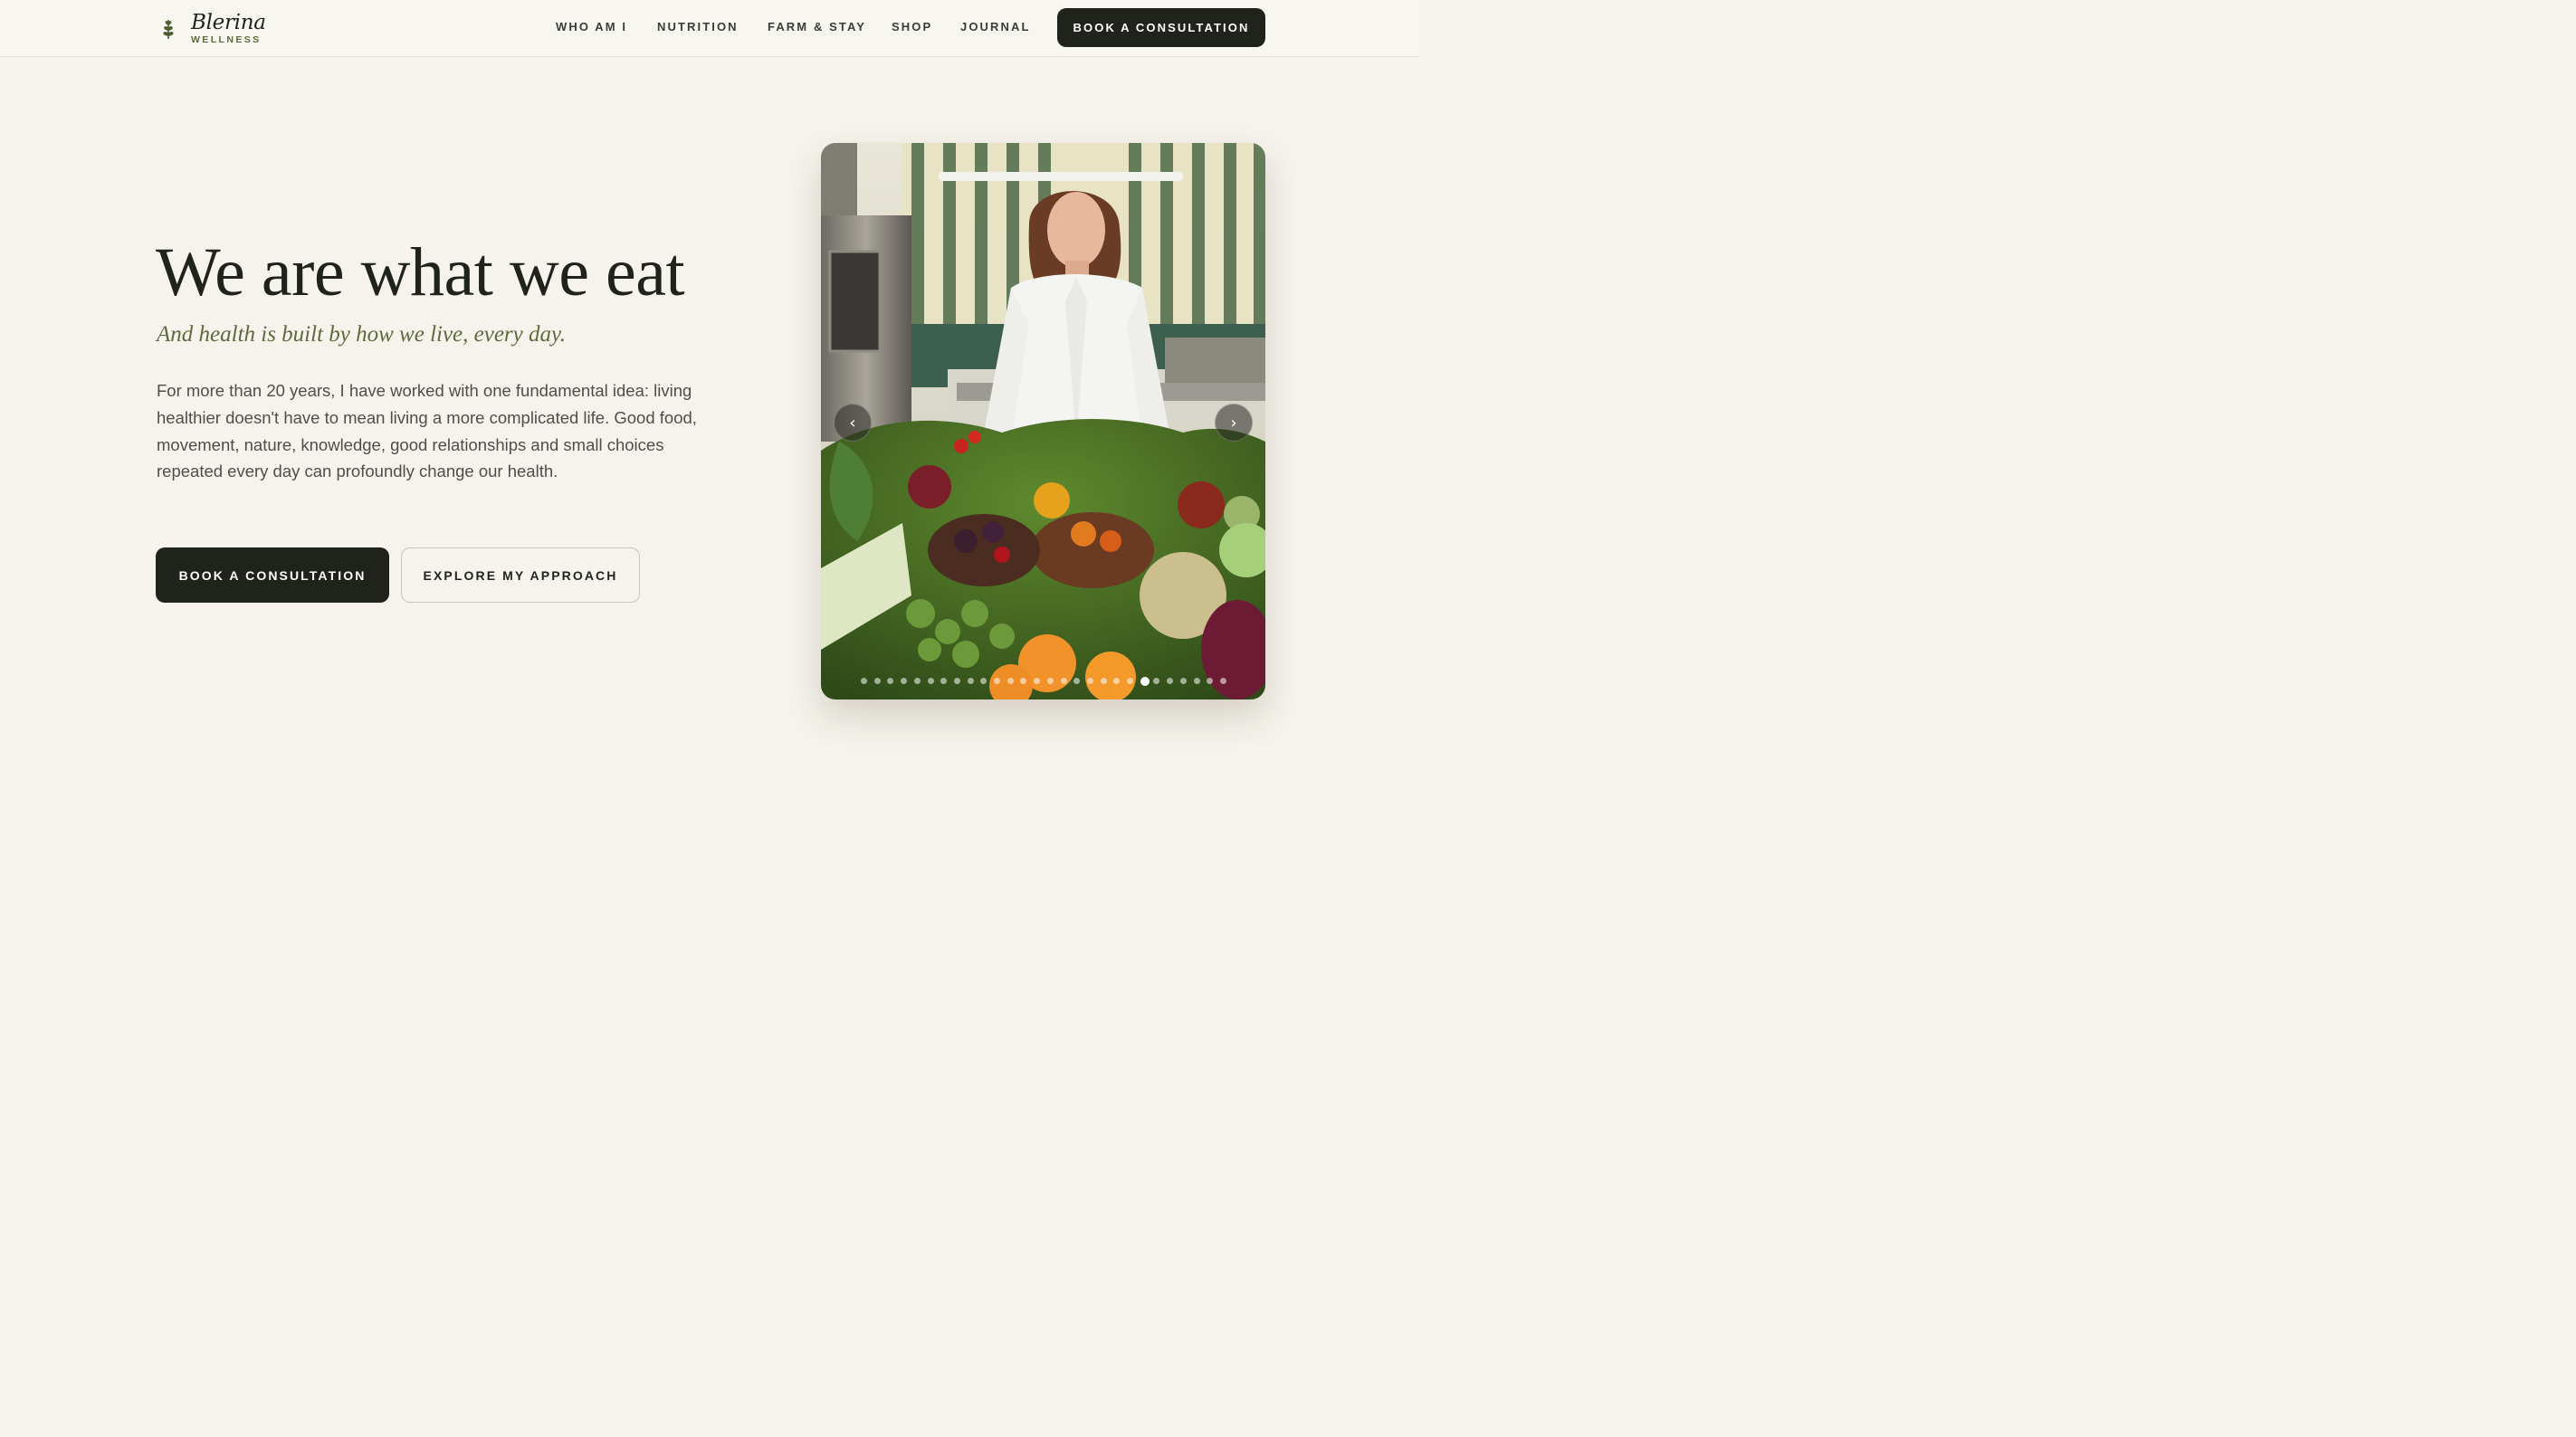 The height and width of the screenshot is (1437, 2576). I want to click on book-consultation-button: BOOK A CONSULTATION, so click(272, 575).